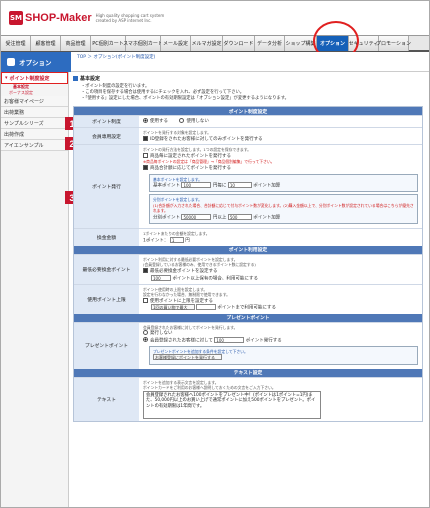 This screenshot has height=508, width=430. What do you see at coordinates (197, 121) in the screenshot?
I see `radio-notuse-label: 使用しない` at bounding box center [197, 121].